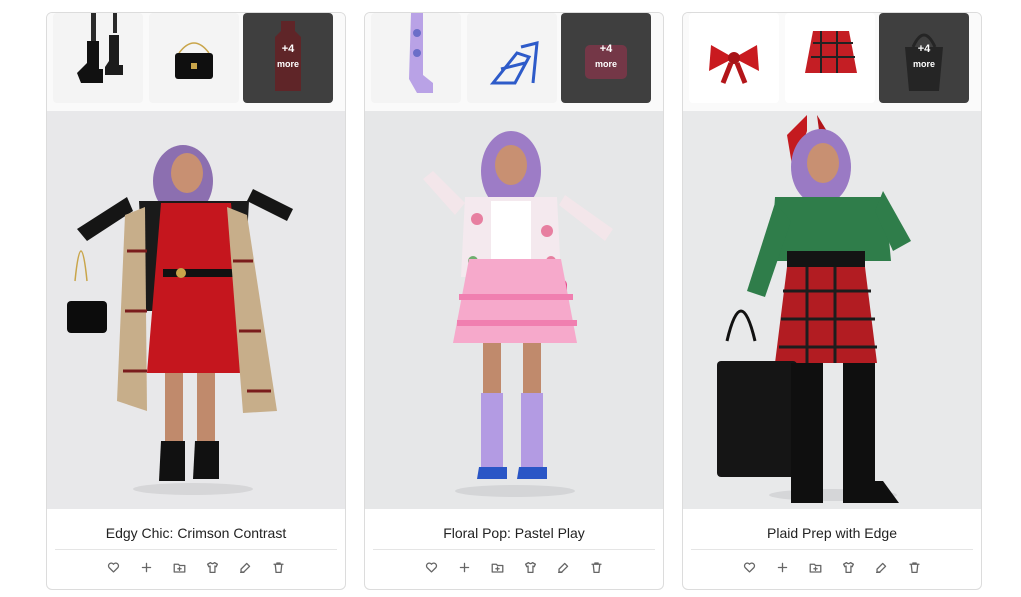 Image resolution: width=1021 pixels, height=597 pixels. What do you see at coordinates (734, 58) in the screenshot?
I see `item-thumbnail-bow` at bounding box center [734, 58].